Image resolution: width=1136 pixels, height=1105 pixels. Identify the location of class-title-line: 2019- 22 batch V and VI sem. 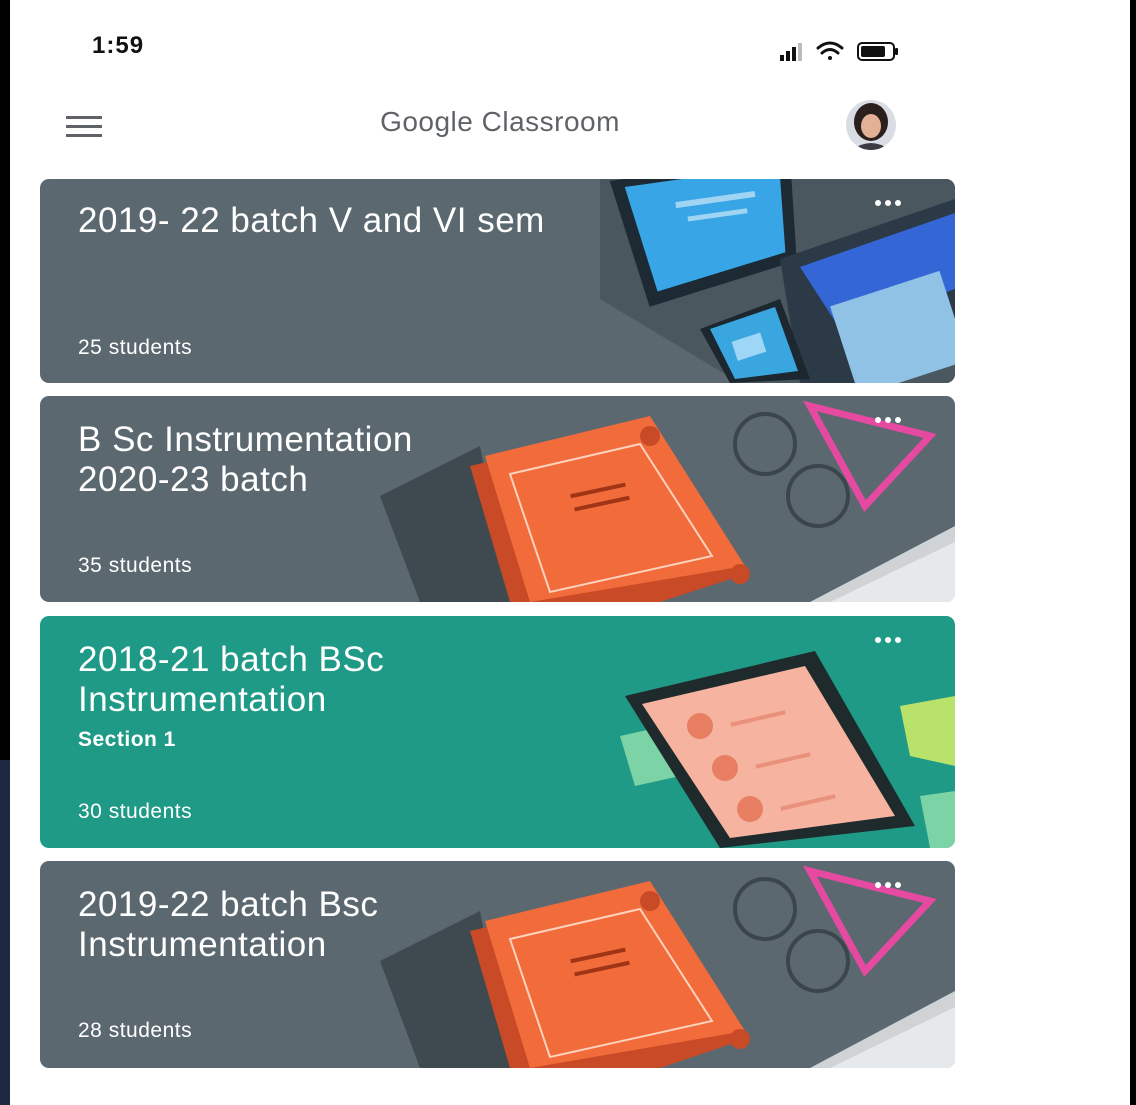
(311, 220).